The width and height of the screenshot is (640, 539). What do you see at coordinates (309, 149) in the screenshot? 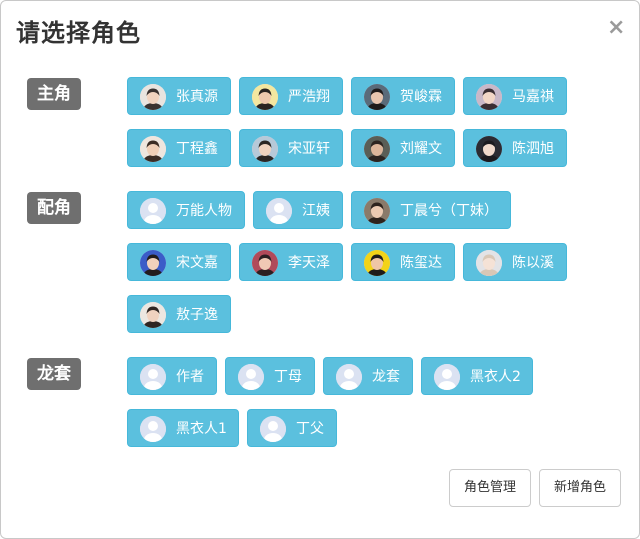
I see `role-name: 宋亚轩` at bounding box center [309, 149].